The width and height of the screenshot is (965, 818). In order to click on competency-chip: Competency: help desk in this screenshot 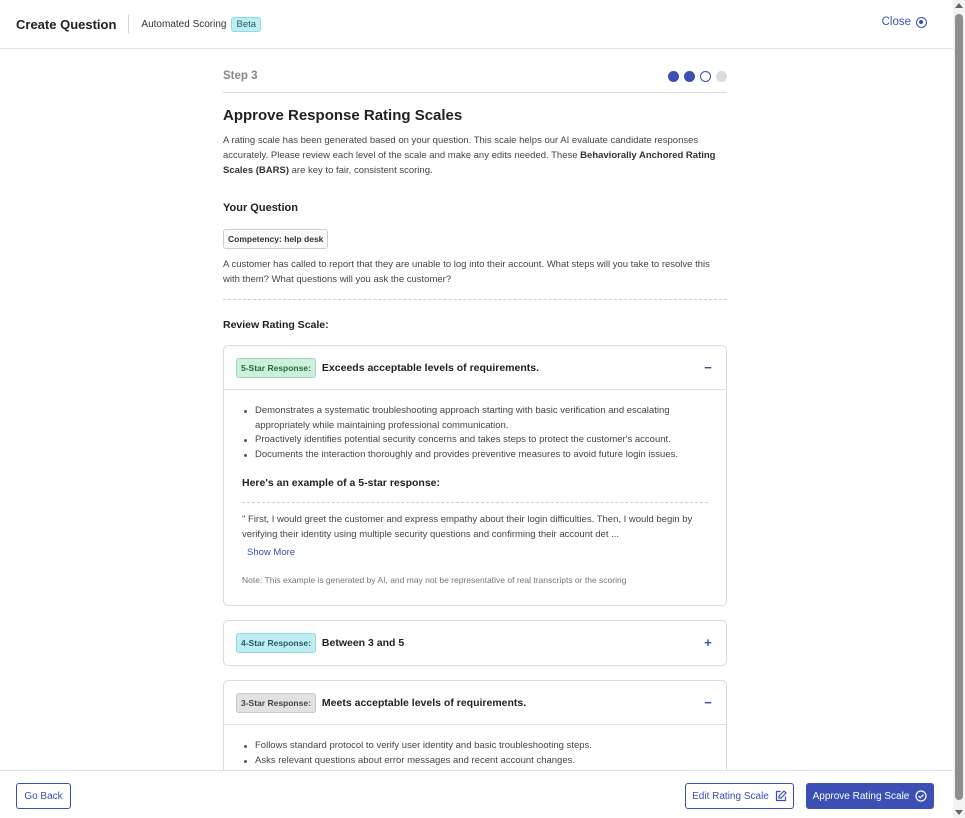, I will do `click(276, 239)`.